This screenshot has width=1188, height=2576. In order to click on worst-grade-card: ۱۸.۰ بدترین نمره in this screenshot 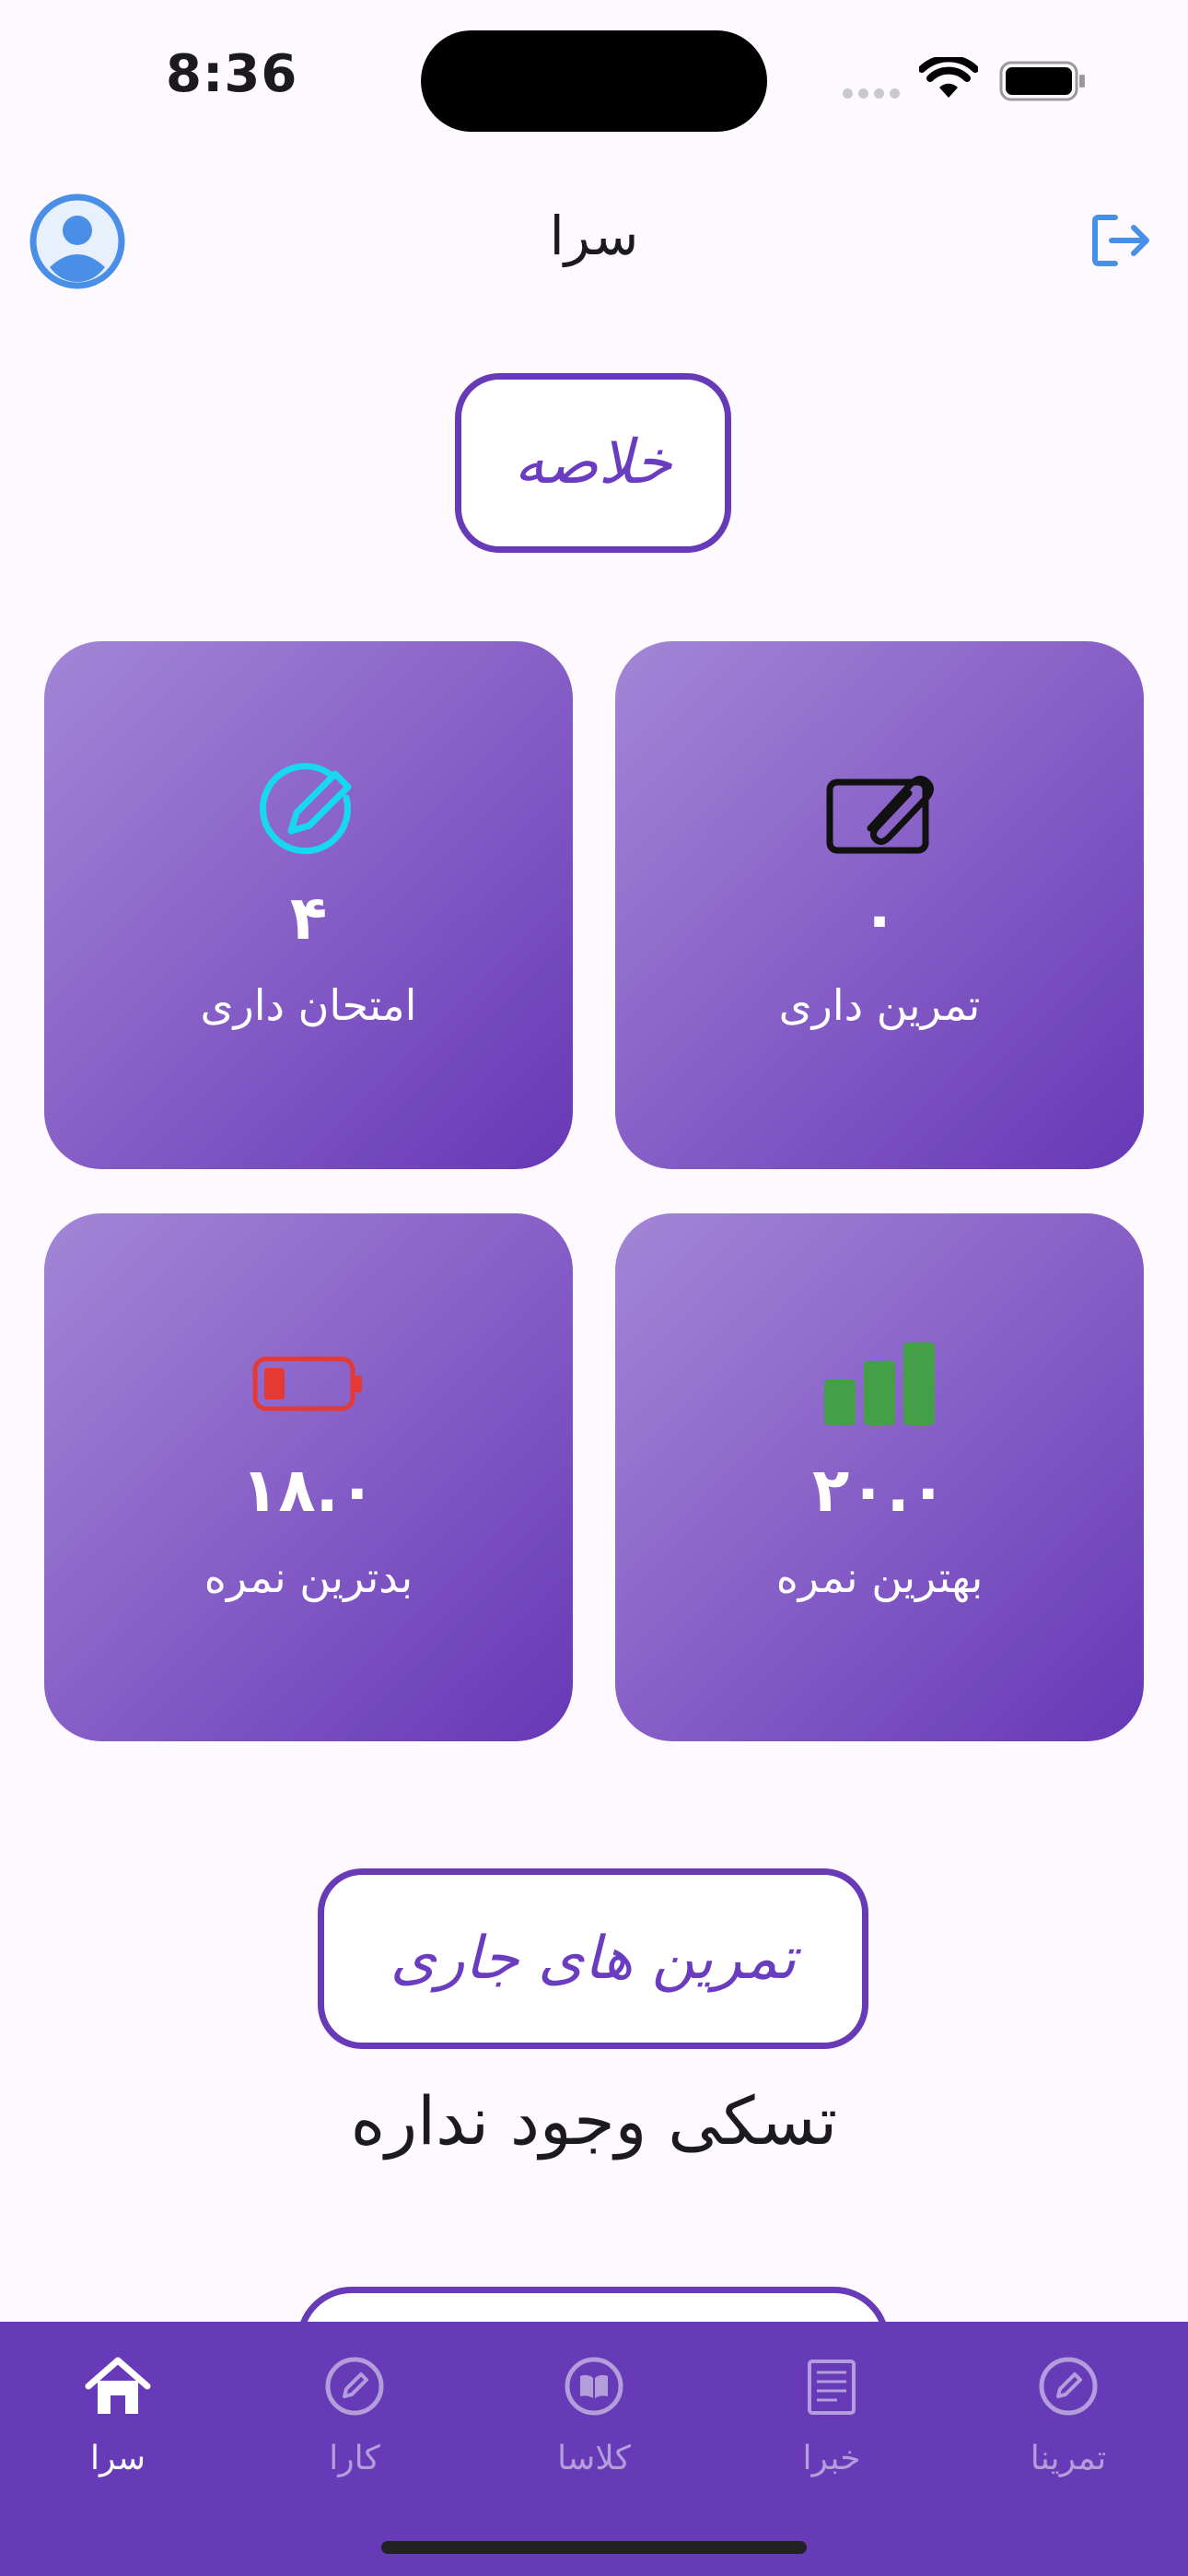, I will do `click(308, 1477)`.